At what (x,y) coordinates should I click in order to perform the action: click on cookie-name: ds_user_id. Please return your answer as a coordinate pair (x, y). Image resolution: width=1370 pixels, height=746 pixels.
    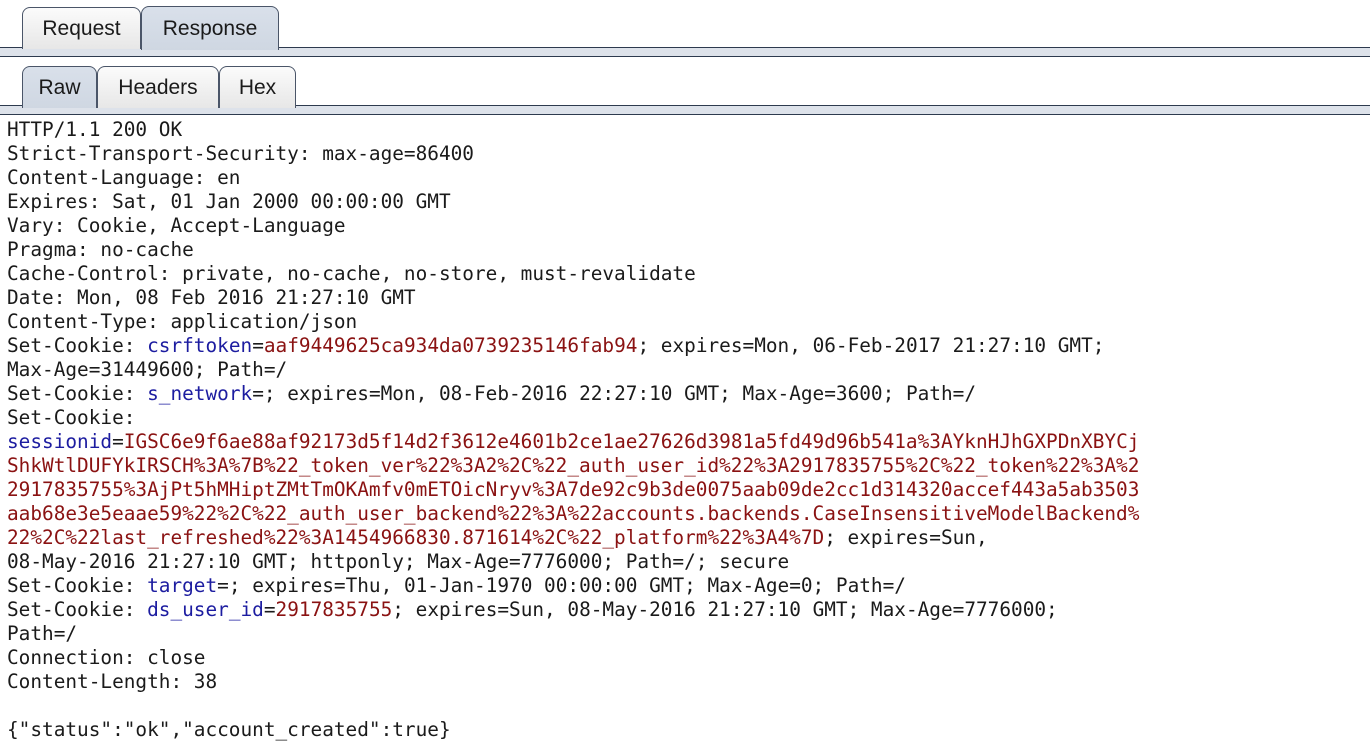
    Looking at the image, I should click on (205, 609).